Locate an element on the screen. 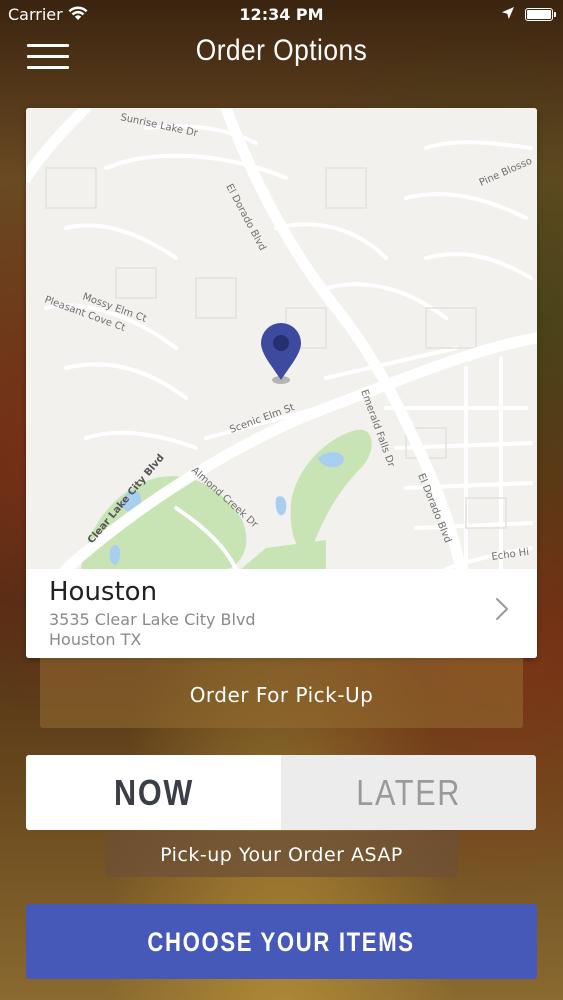  toggle-later-label: LATER is located at coordinates (408, 792).